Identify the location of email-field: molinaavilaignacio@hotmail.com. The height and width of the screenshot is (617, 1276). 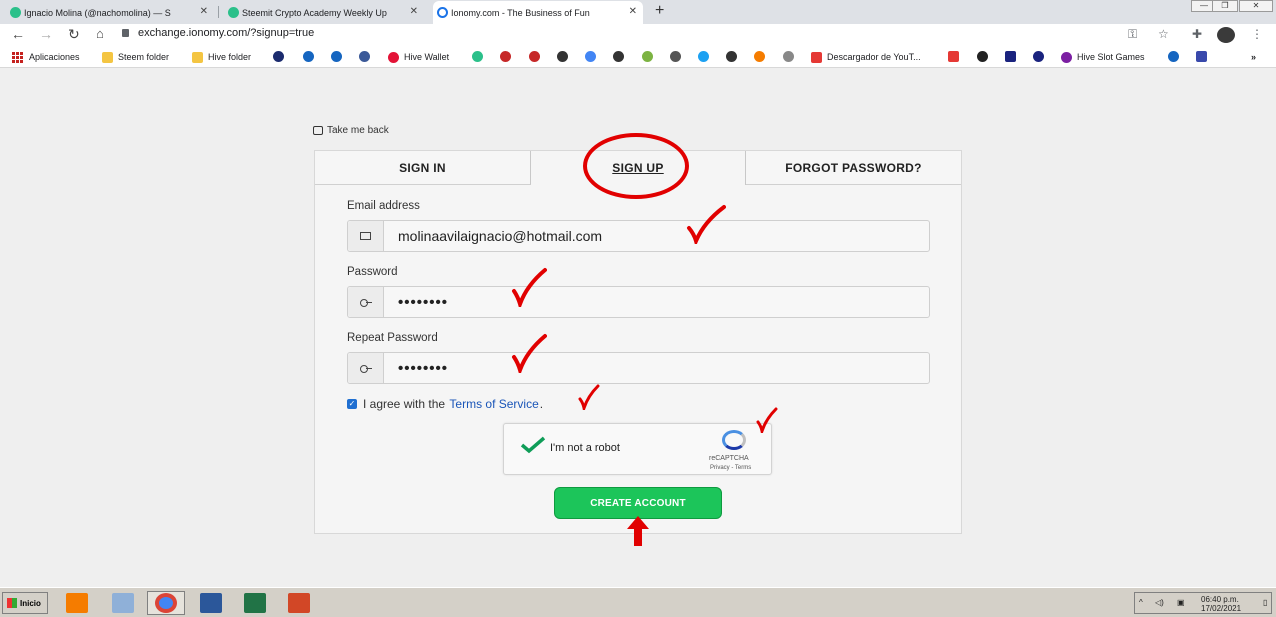
(638, 236).